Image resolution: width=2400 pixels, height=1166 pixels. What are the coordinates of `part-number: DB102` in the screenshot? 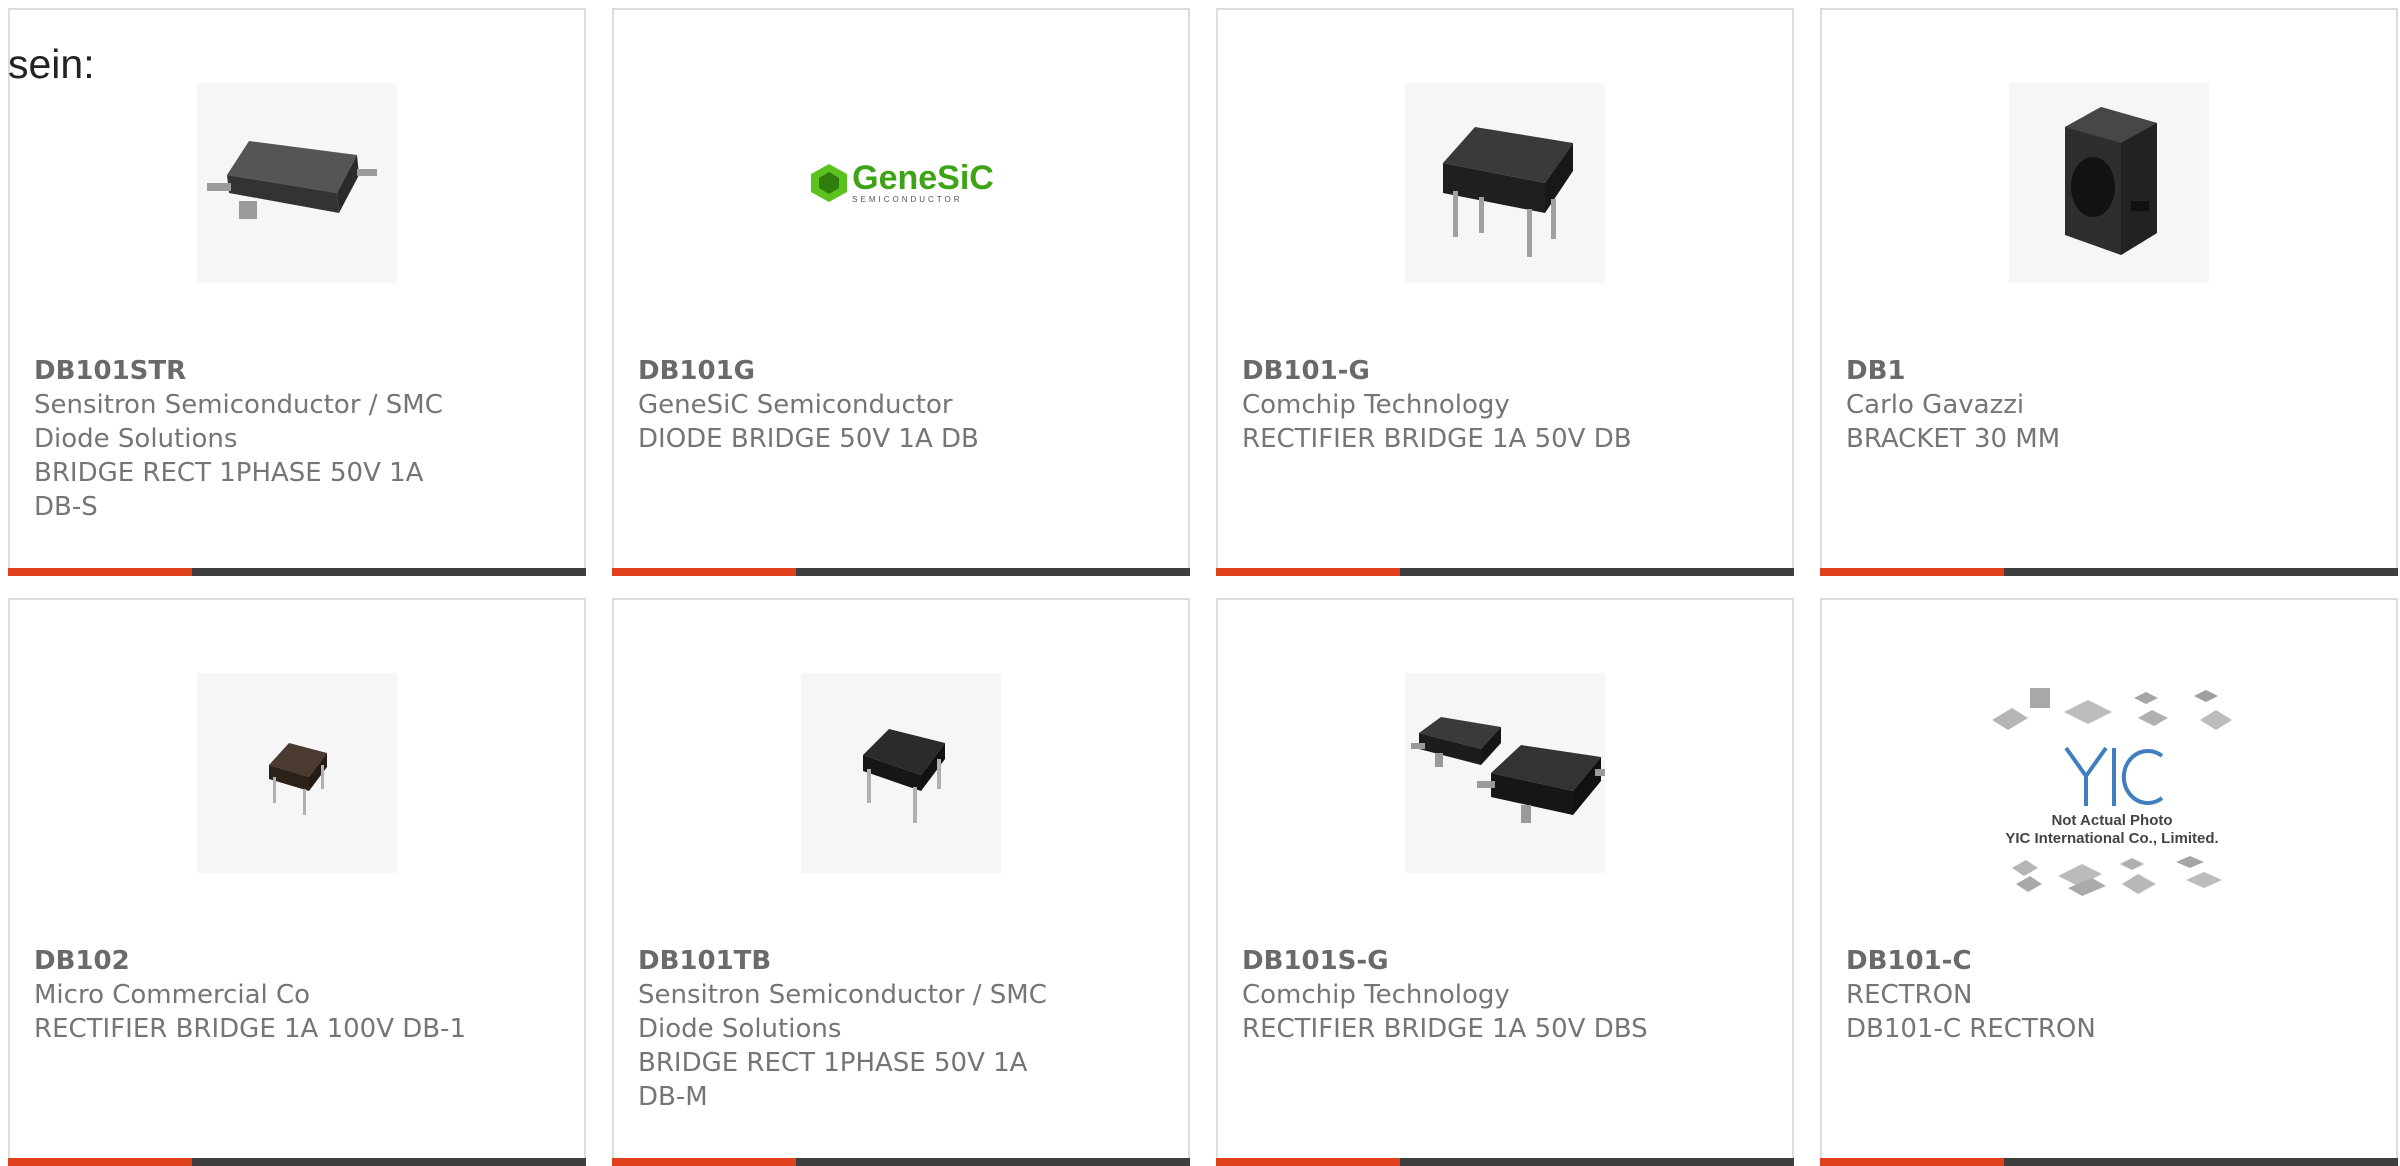 It's located at (299, 961).